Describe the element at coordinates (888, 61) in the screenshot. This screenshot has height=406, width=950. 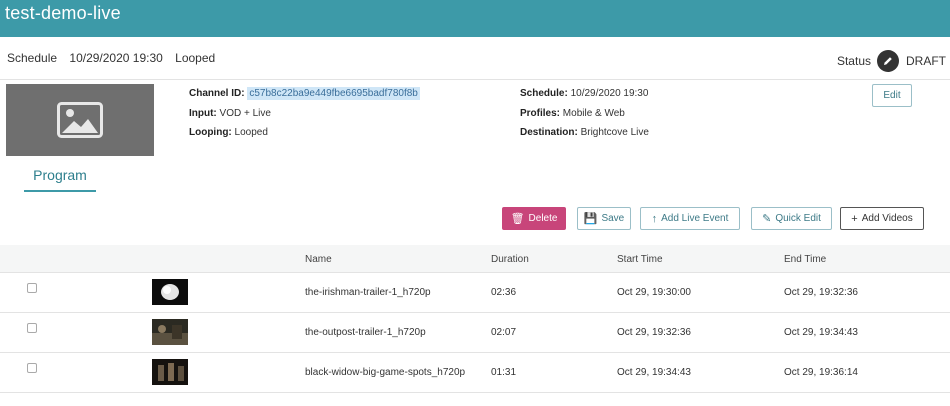
I see `pencil-icon` at that location.